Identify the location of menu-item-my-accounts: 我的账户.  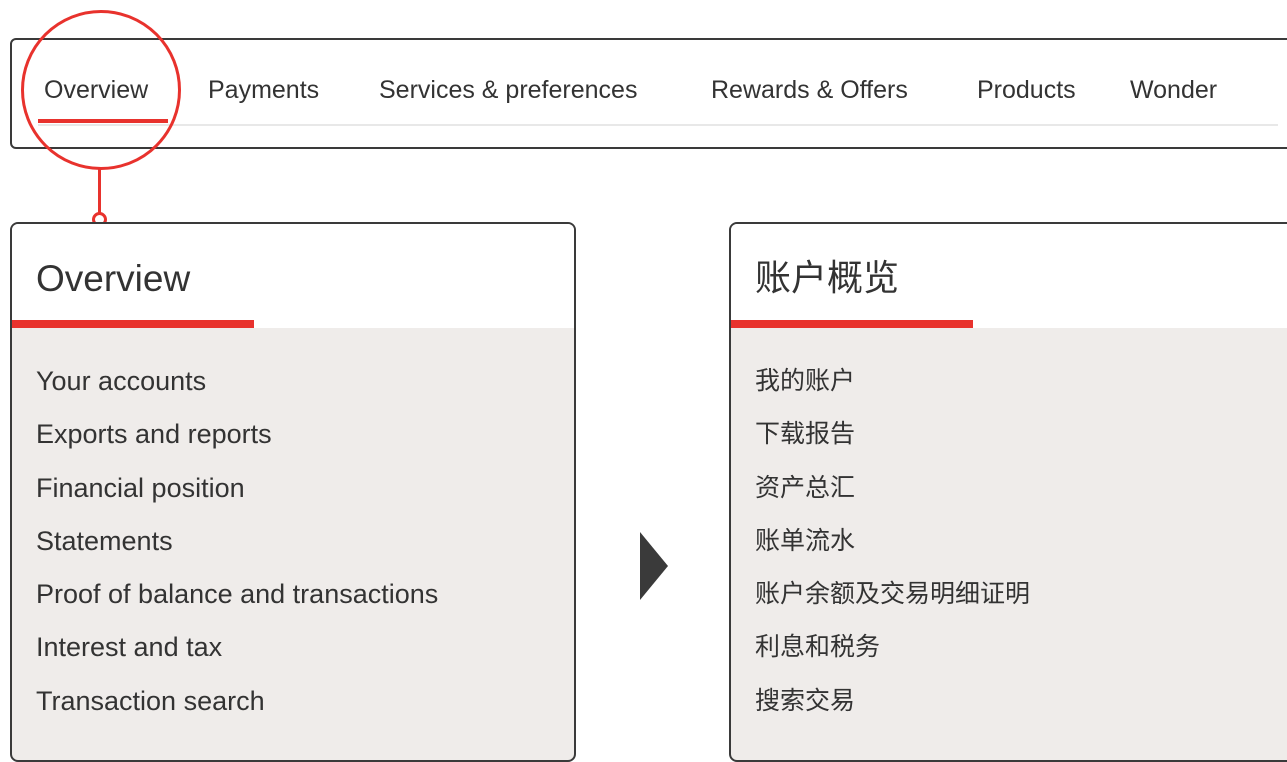
(892, 392).